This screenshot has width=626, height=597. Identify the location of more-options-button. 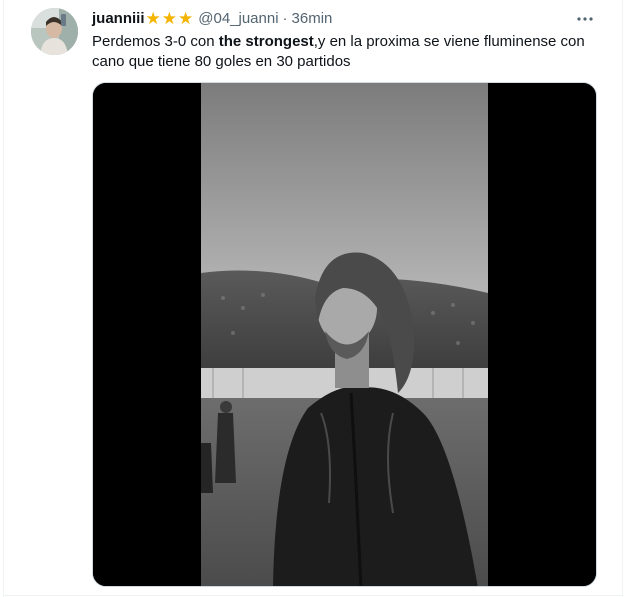
(585, 19).